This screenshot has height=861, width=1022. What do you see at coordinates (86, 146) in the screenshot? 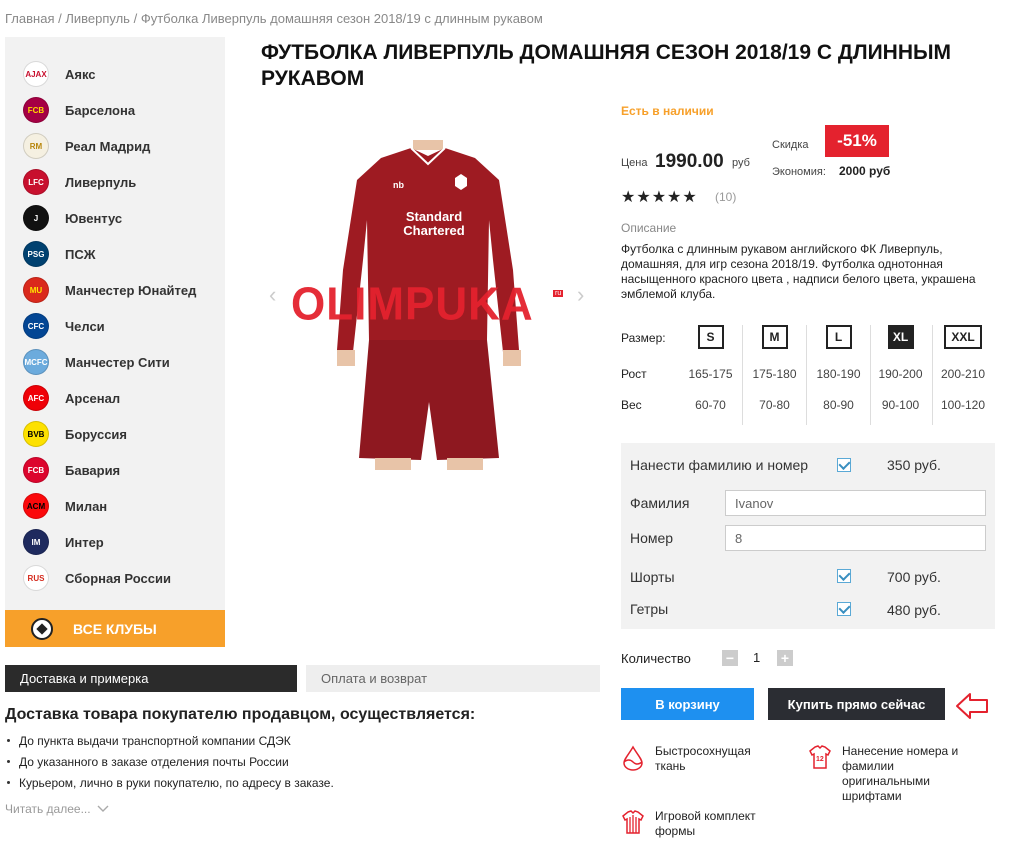
I see `sidebar-item-club: RM Реал Мадрид` at bounding box center [86, 146].